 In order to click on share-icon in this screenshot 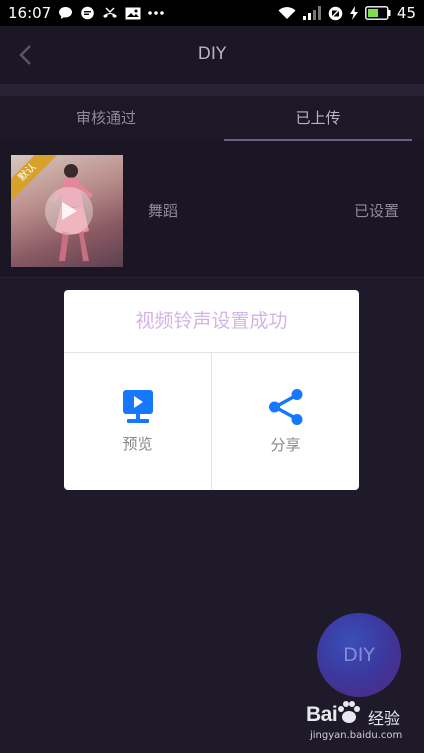, I will do `click(285, 407)`.